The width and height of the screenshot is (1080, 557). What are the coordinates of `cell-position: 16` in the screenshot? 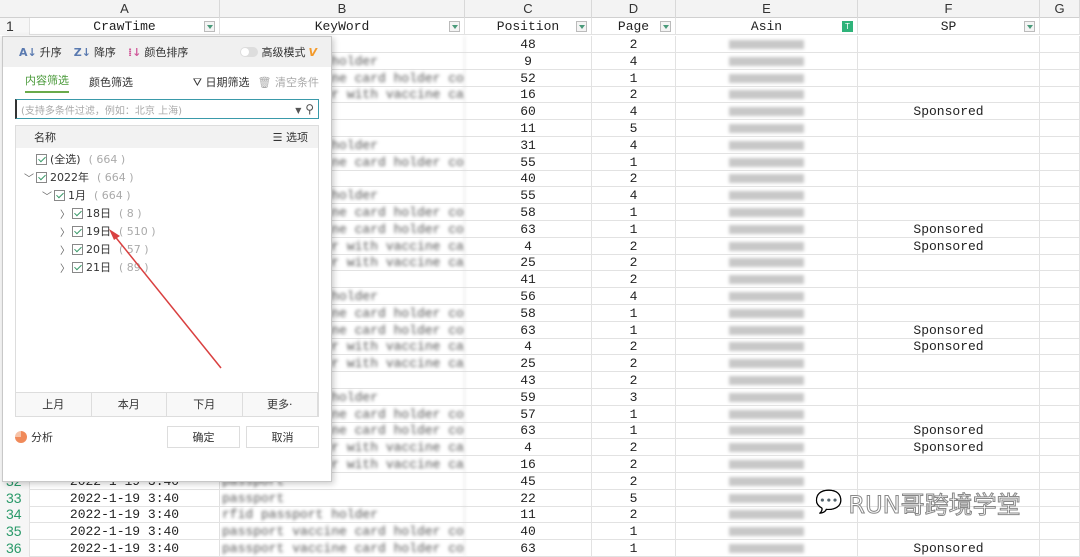 It's located at (528, 95).